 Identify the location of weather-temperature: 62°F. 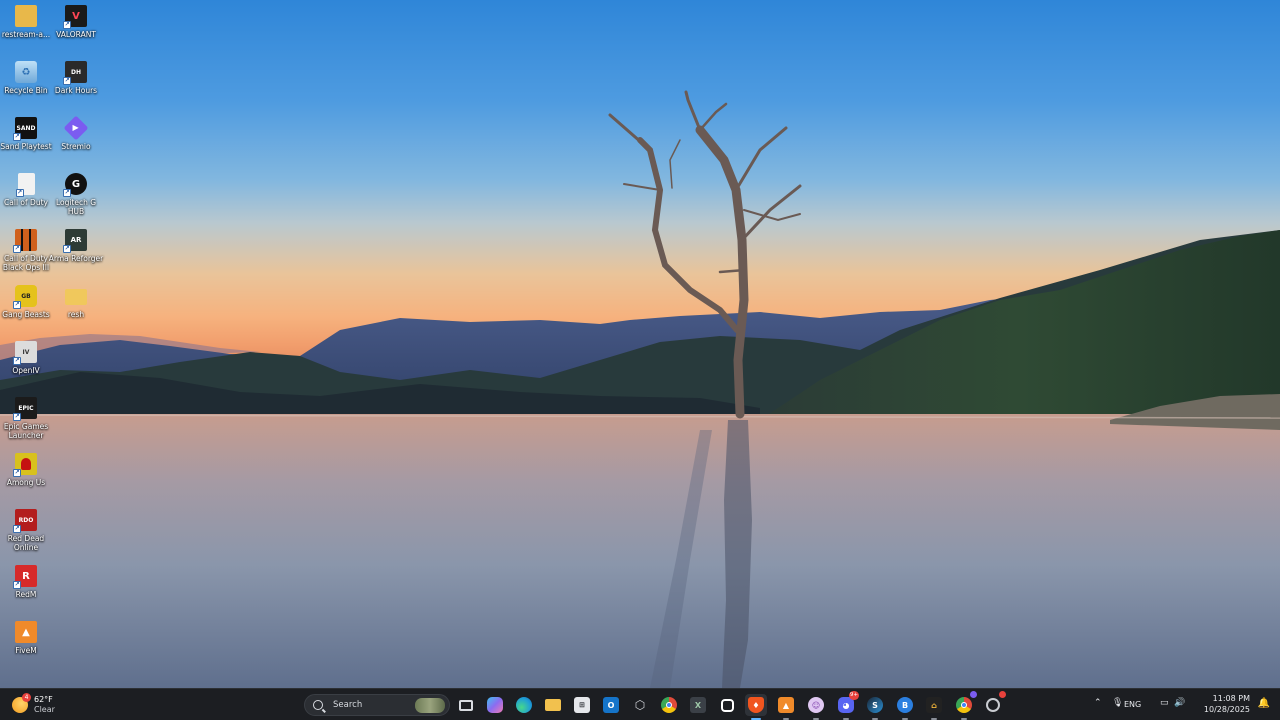
(43, 699).